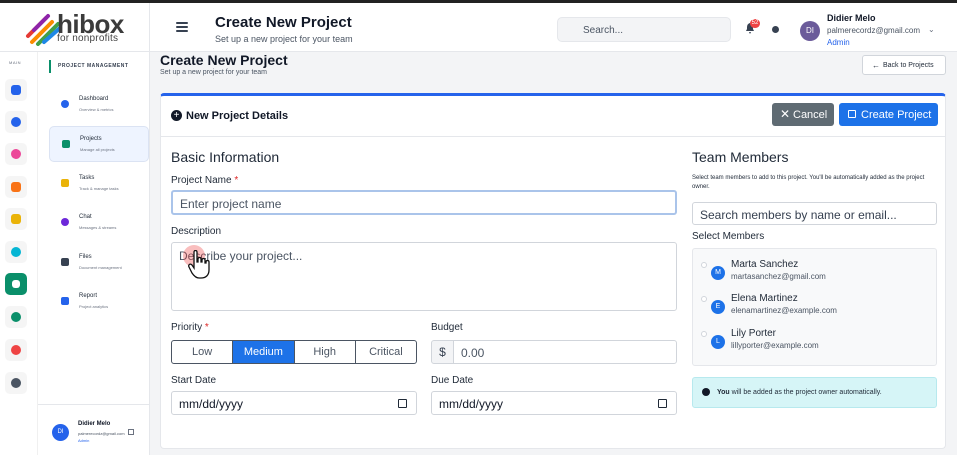 Image resolution: width=957 pixels, height=455 pixels. What do you see at coordinates (88, 296) in the screenshot?
I see `sidebar-item-label: Report` at bounding box center [88, 296].